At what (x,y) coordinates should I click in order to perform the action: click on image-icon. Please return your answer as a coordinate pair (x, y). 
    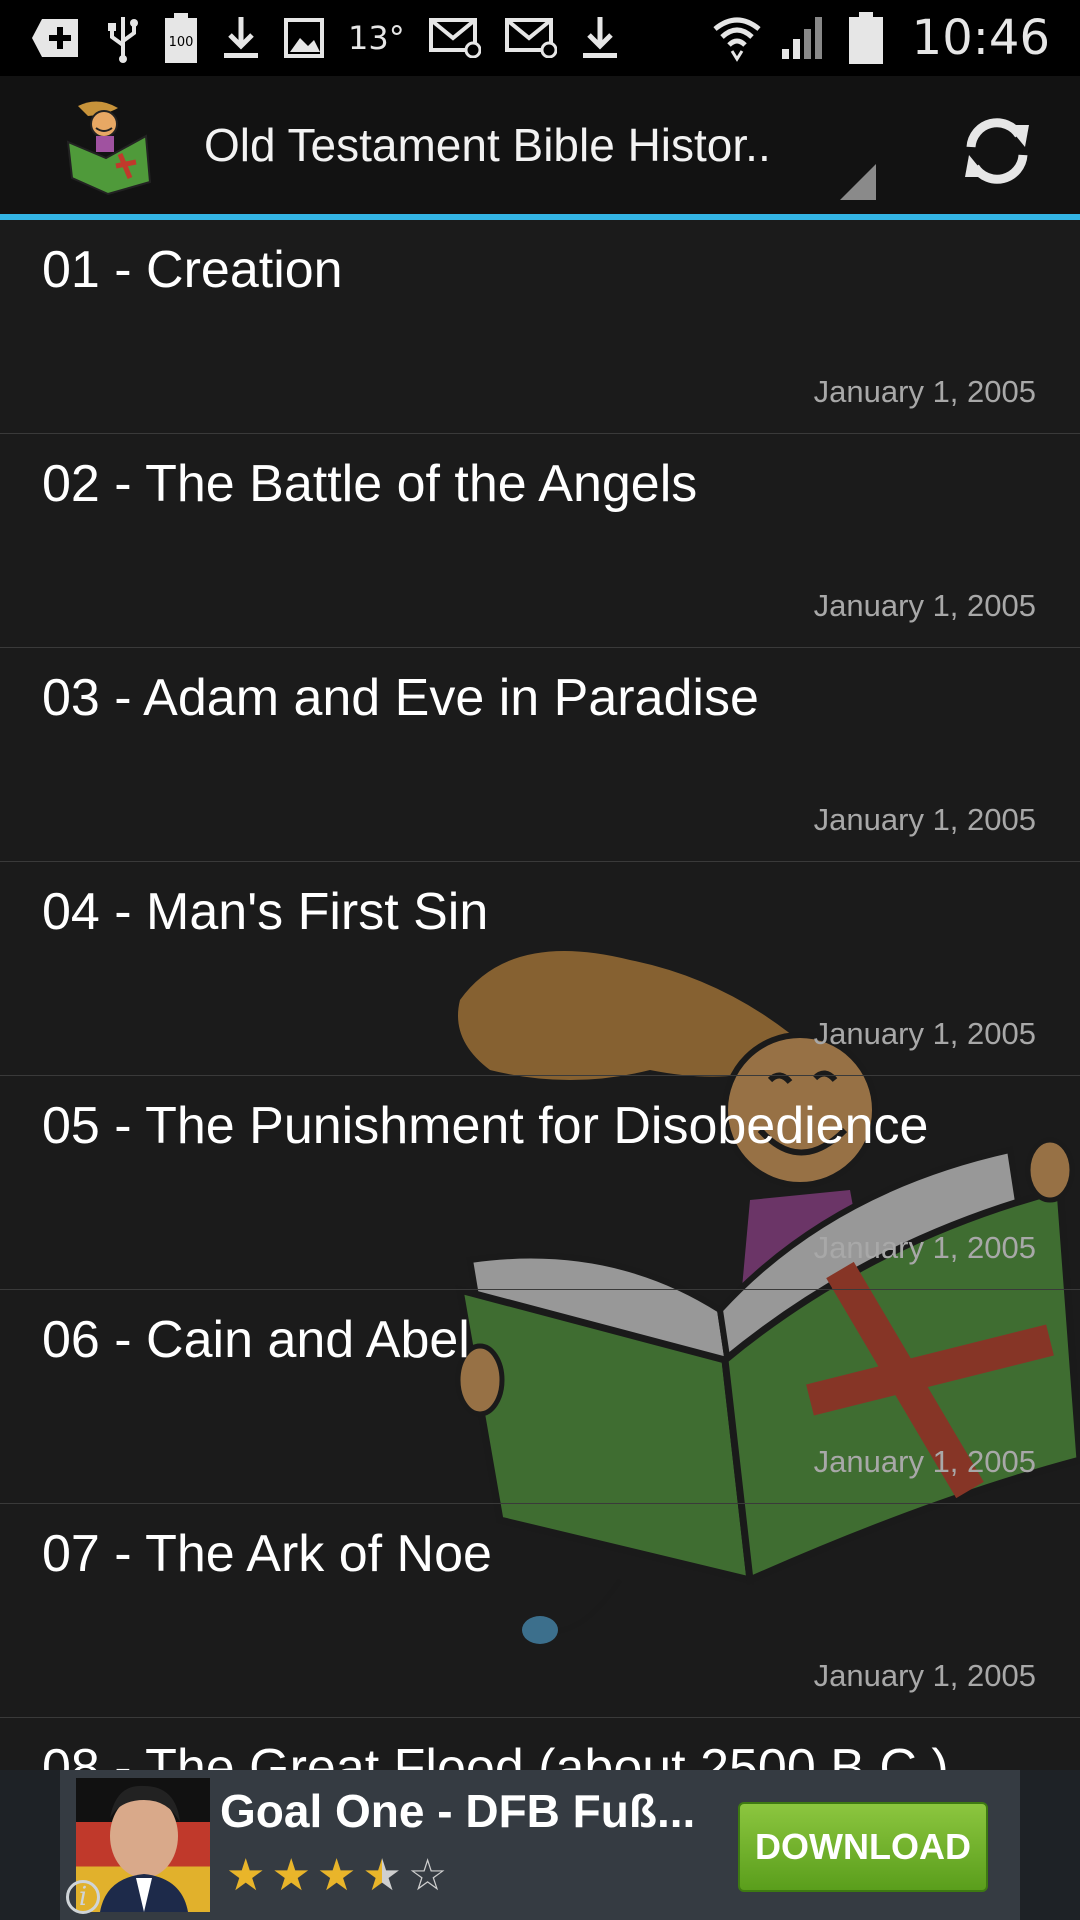
    Looking at the image, I should click on (304, 38).